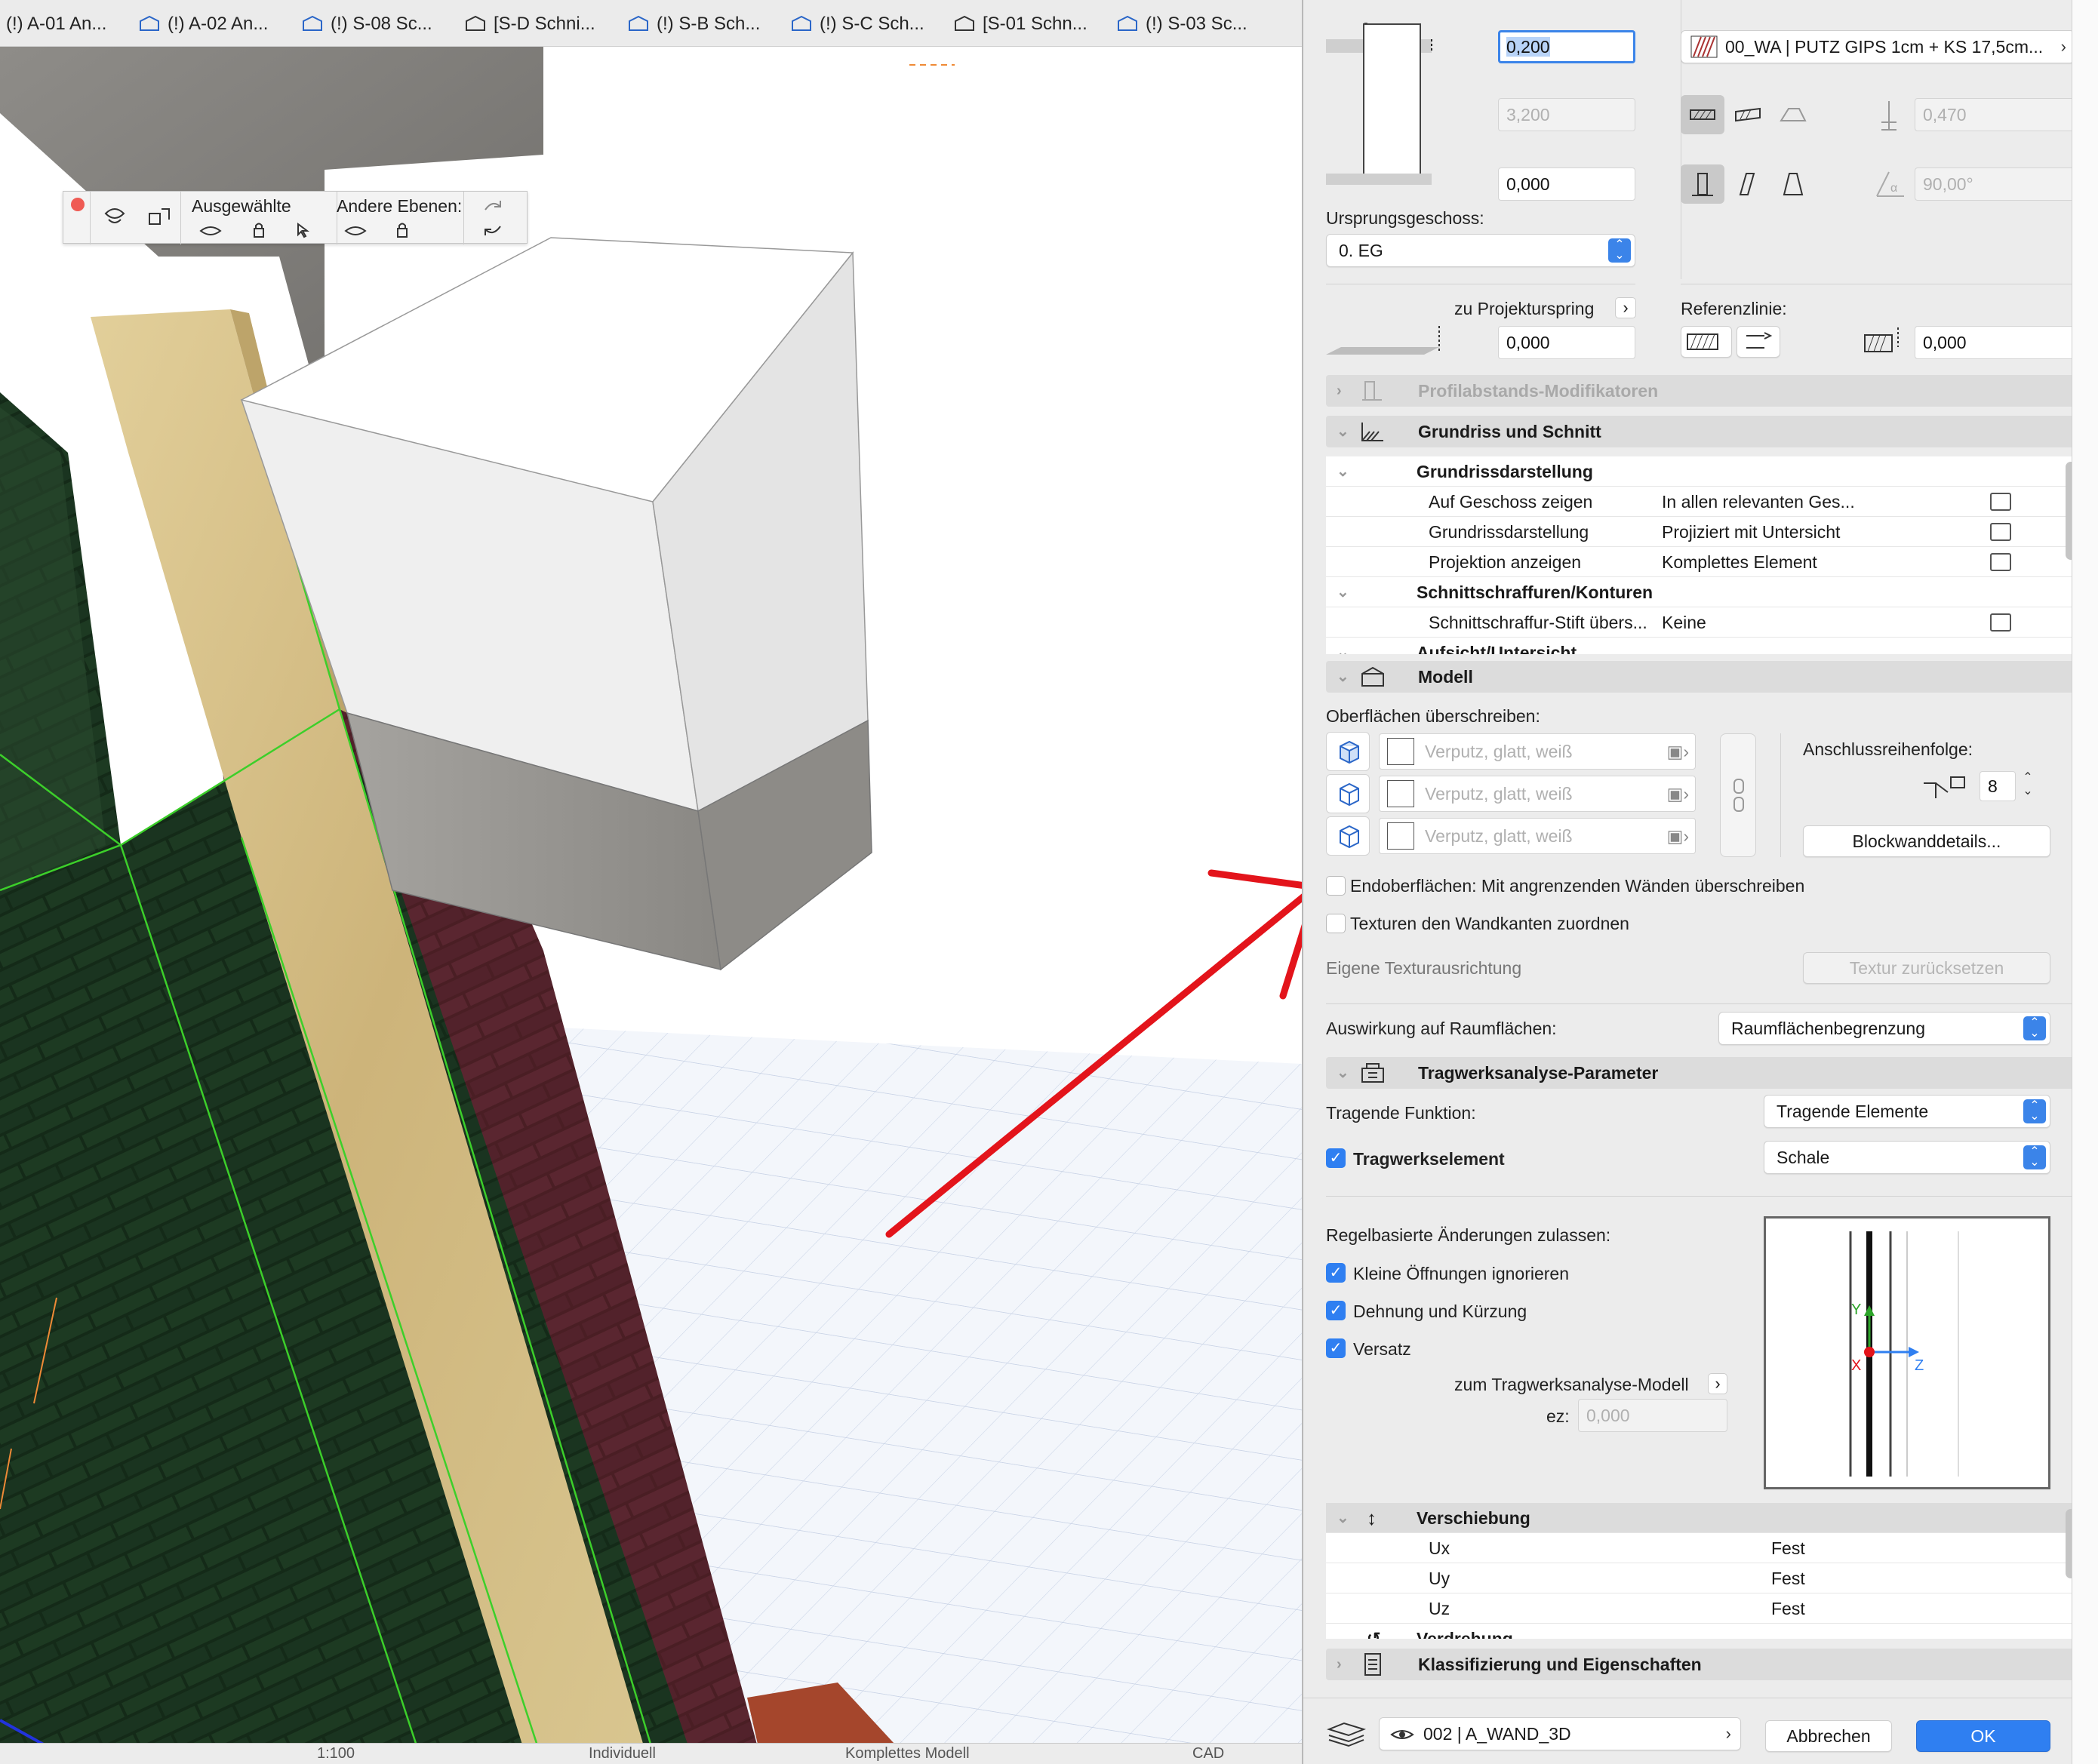  What do you see at coordinates (1700, 592) in the screenshot?
I see `floorplan-group-row: ⌄ Schnittschraffuren/Konturen` at bounding box center [1700, 592].